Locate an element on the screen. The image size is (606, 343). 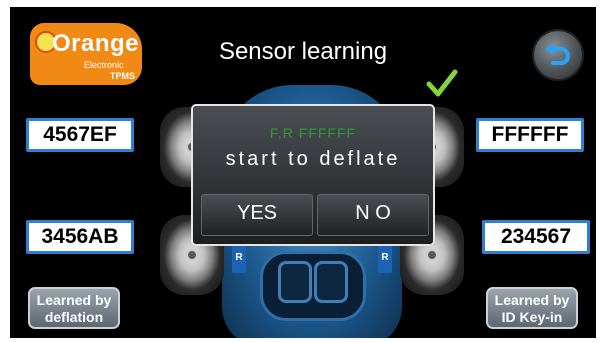
back-button is located at coordinates (558, 55).